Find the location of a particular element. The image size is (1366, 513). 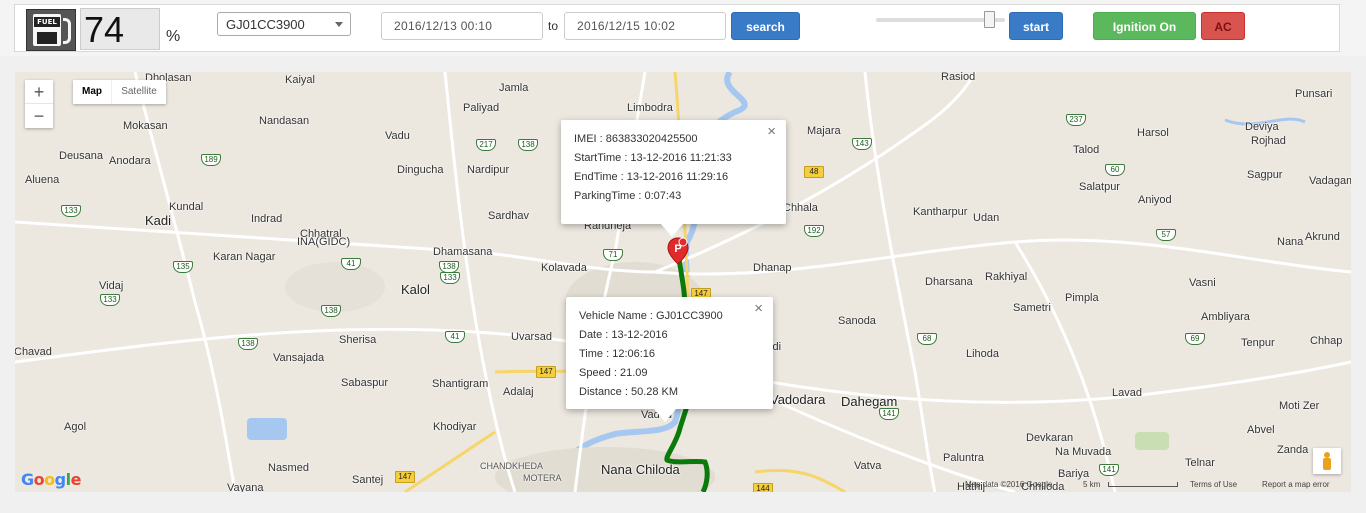

place-label: Punsari is located at coordinates (1314, 94).